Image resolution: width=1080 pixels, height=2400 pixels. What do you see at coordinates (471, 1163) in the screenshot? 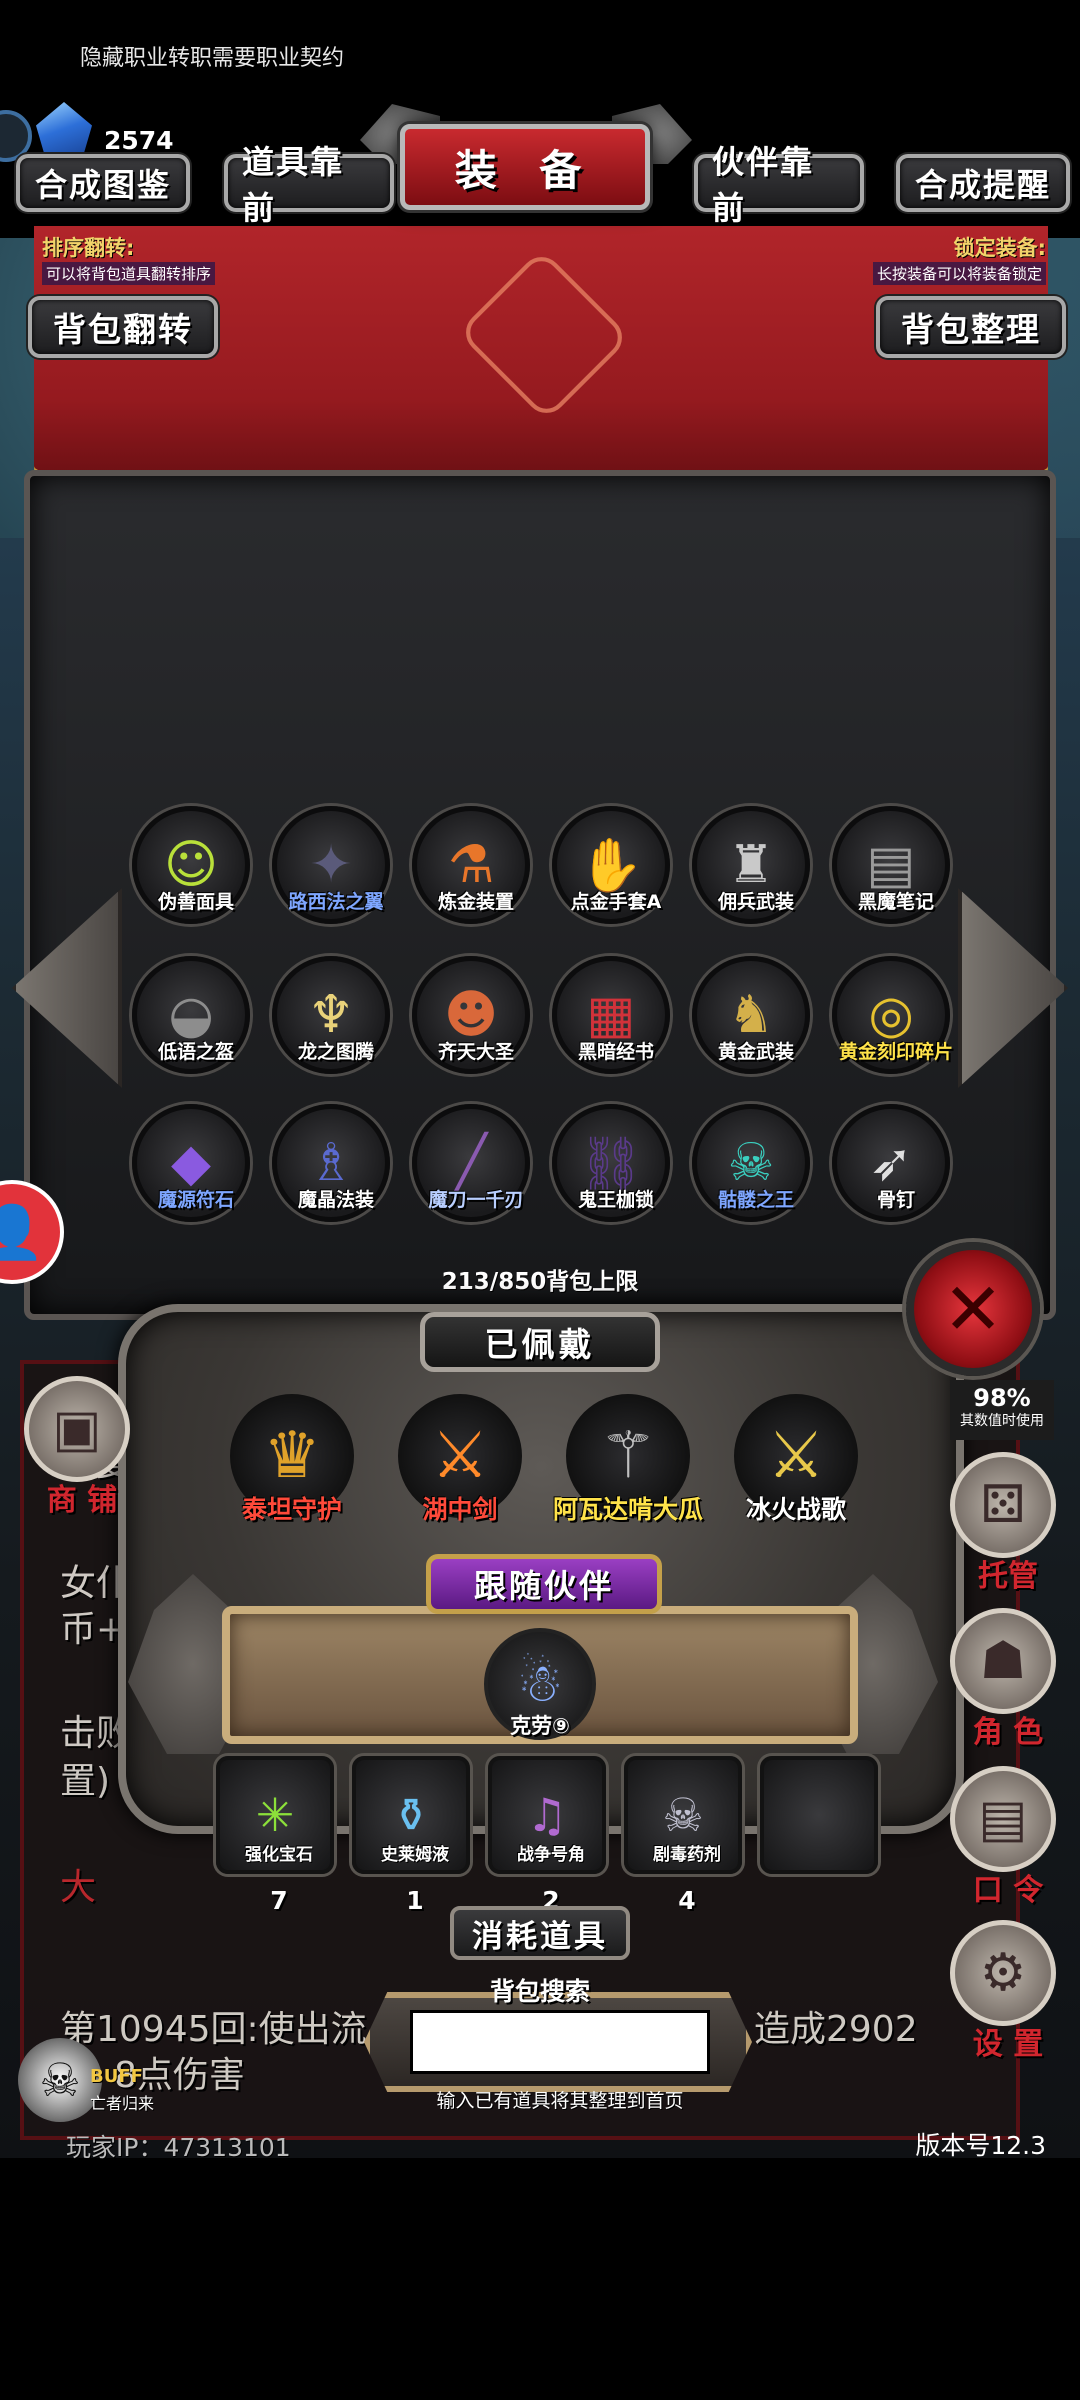
I see `bag-slot: ╱ 魔刀一千刃` at bounding box center [471, 1163].